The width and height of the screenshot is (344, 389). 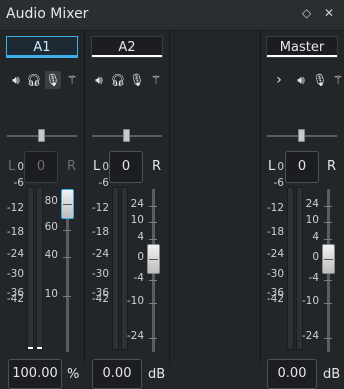 What do you see at coordinates (292, 374) in the screenshot?
I see `volume-value-input-master: 0.00` at bounding box center [292, 374].